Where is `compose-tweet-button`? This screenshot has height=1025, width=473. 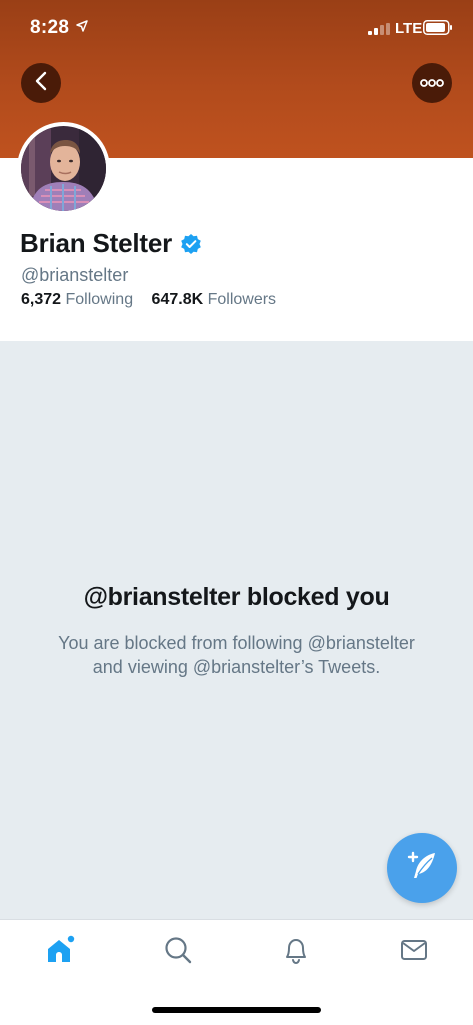 compose-tweet-button is located at coordinates (422, 868).